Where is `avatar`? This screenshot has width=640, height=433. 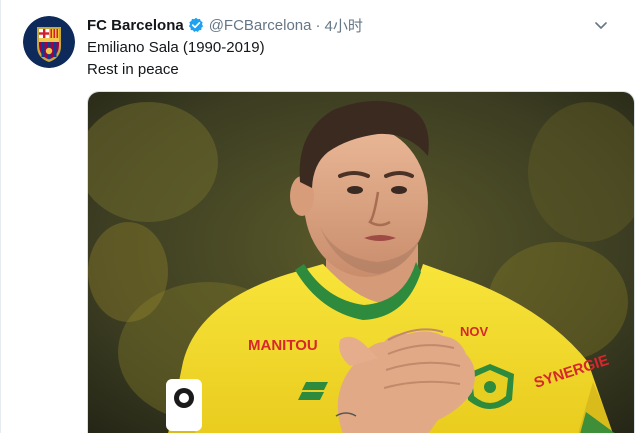
avatar is located at coordinates (49, 42).